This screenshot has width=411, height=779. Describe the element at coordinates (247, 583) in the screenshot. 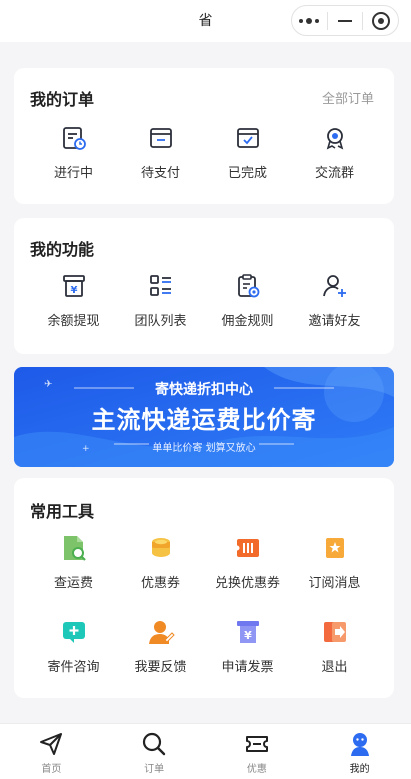

I see `tool-item-label: 兑换优惠券` at that location.